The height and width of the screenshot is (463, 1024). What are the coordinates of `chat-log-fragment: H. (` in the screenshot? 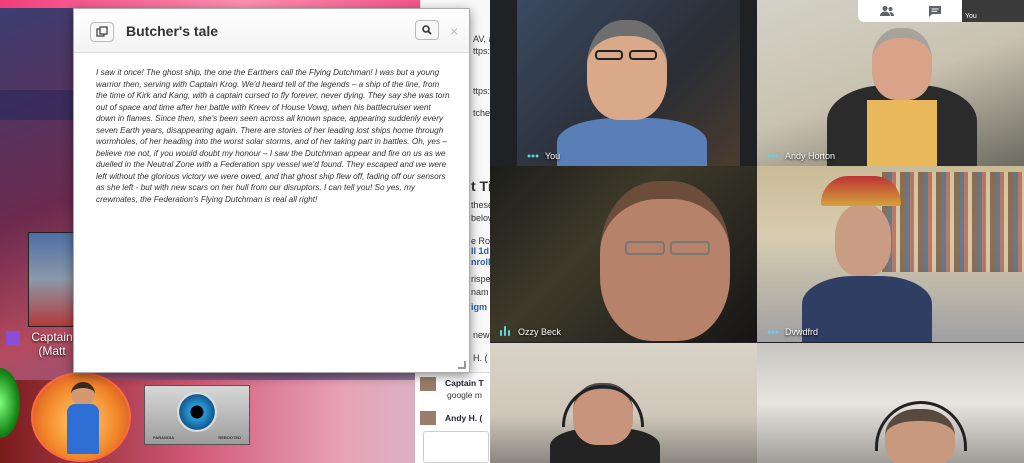 It's located at (480, 358).